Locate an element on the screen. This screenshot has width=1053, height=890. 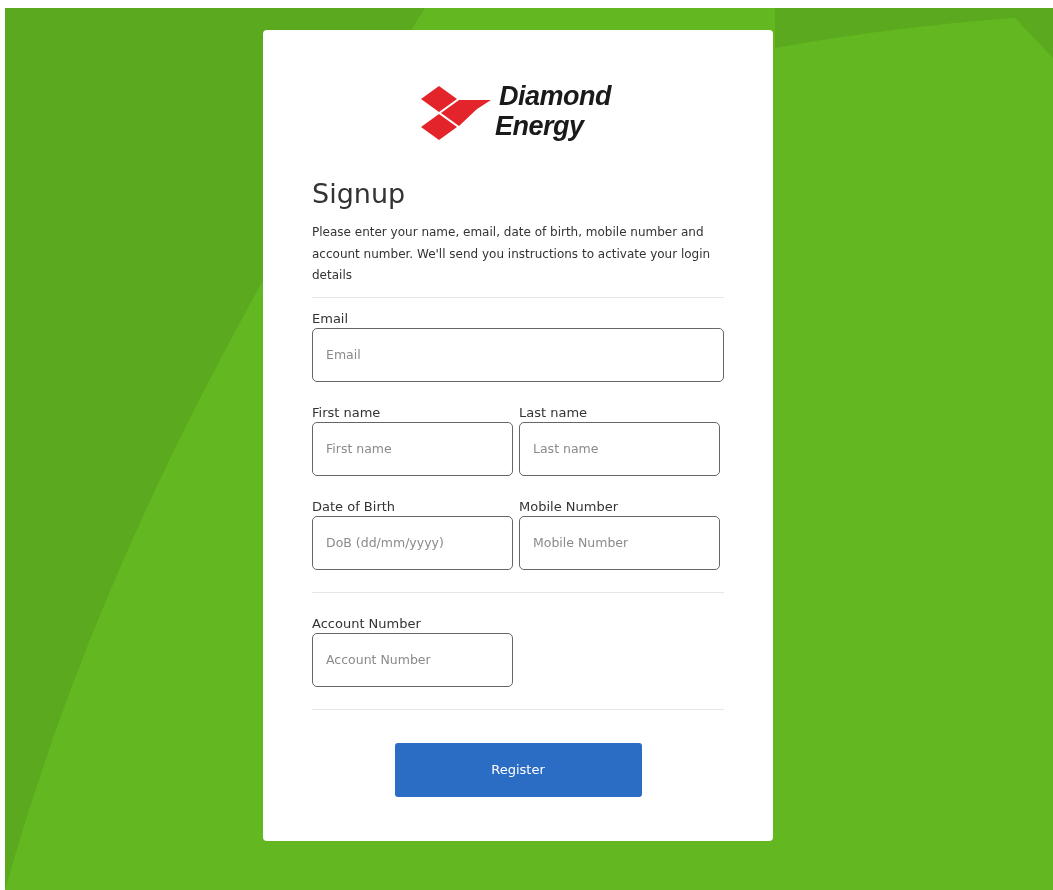
input-field: Account Number is located at coordinates (412, 659).